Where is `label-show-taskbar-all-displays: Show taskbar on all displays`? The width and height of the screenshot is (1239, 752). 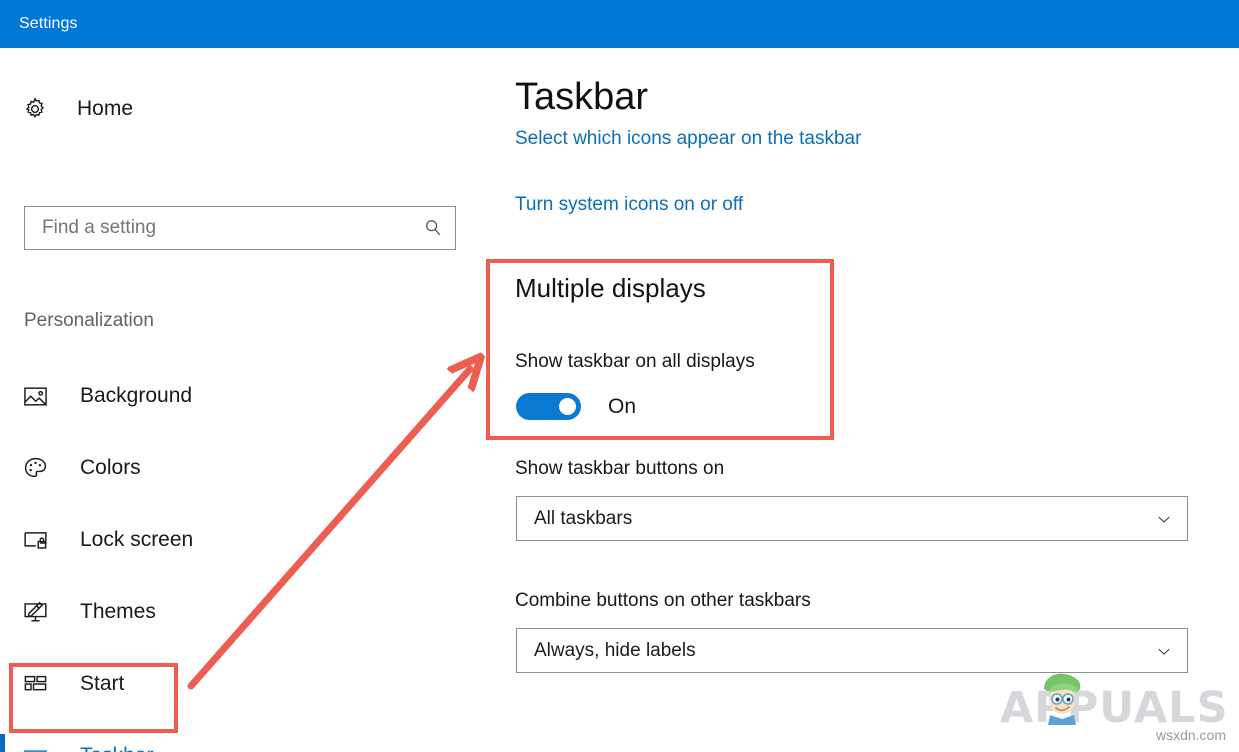 label-show-taskbar-all-displays: Show taskbar on all displays is located at coordinates (635, 361).